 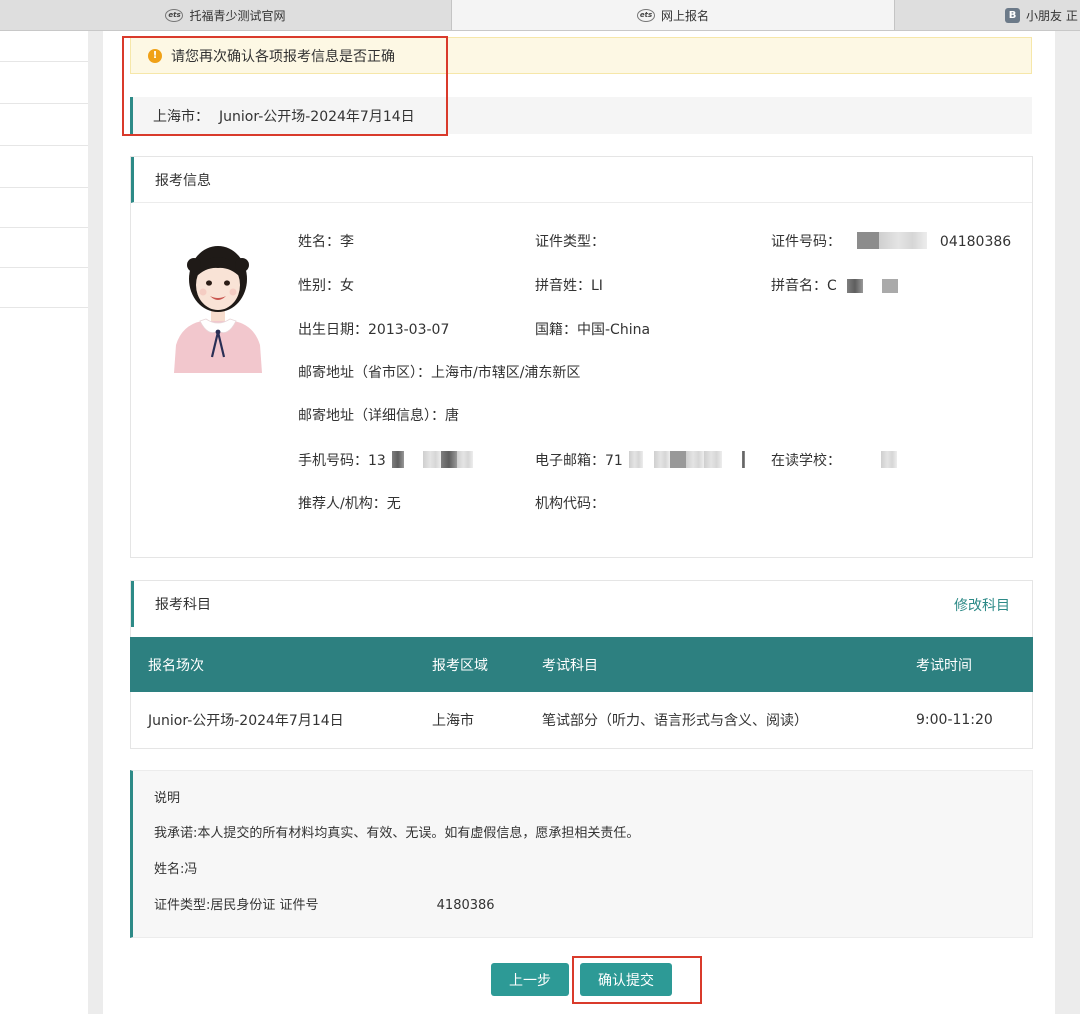 I want to click on field-pinyin-first-label: 拼音名：, so click(x=799, y=286).